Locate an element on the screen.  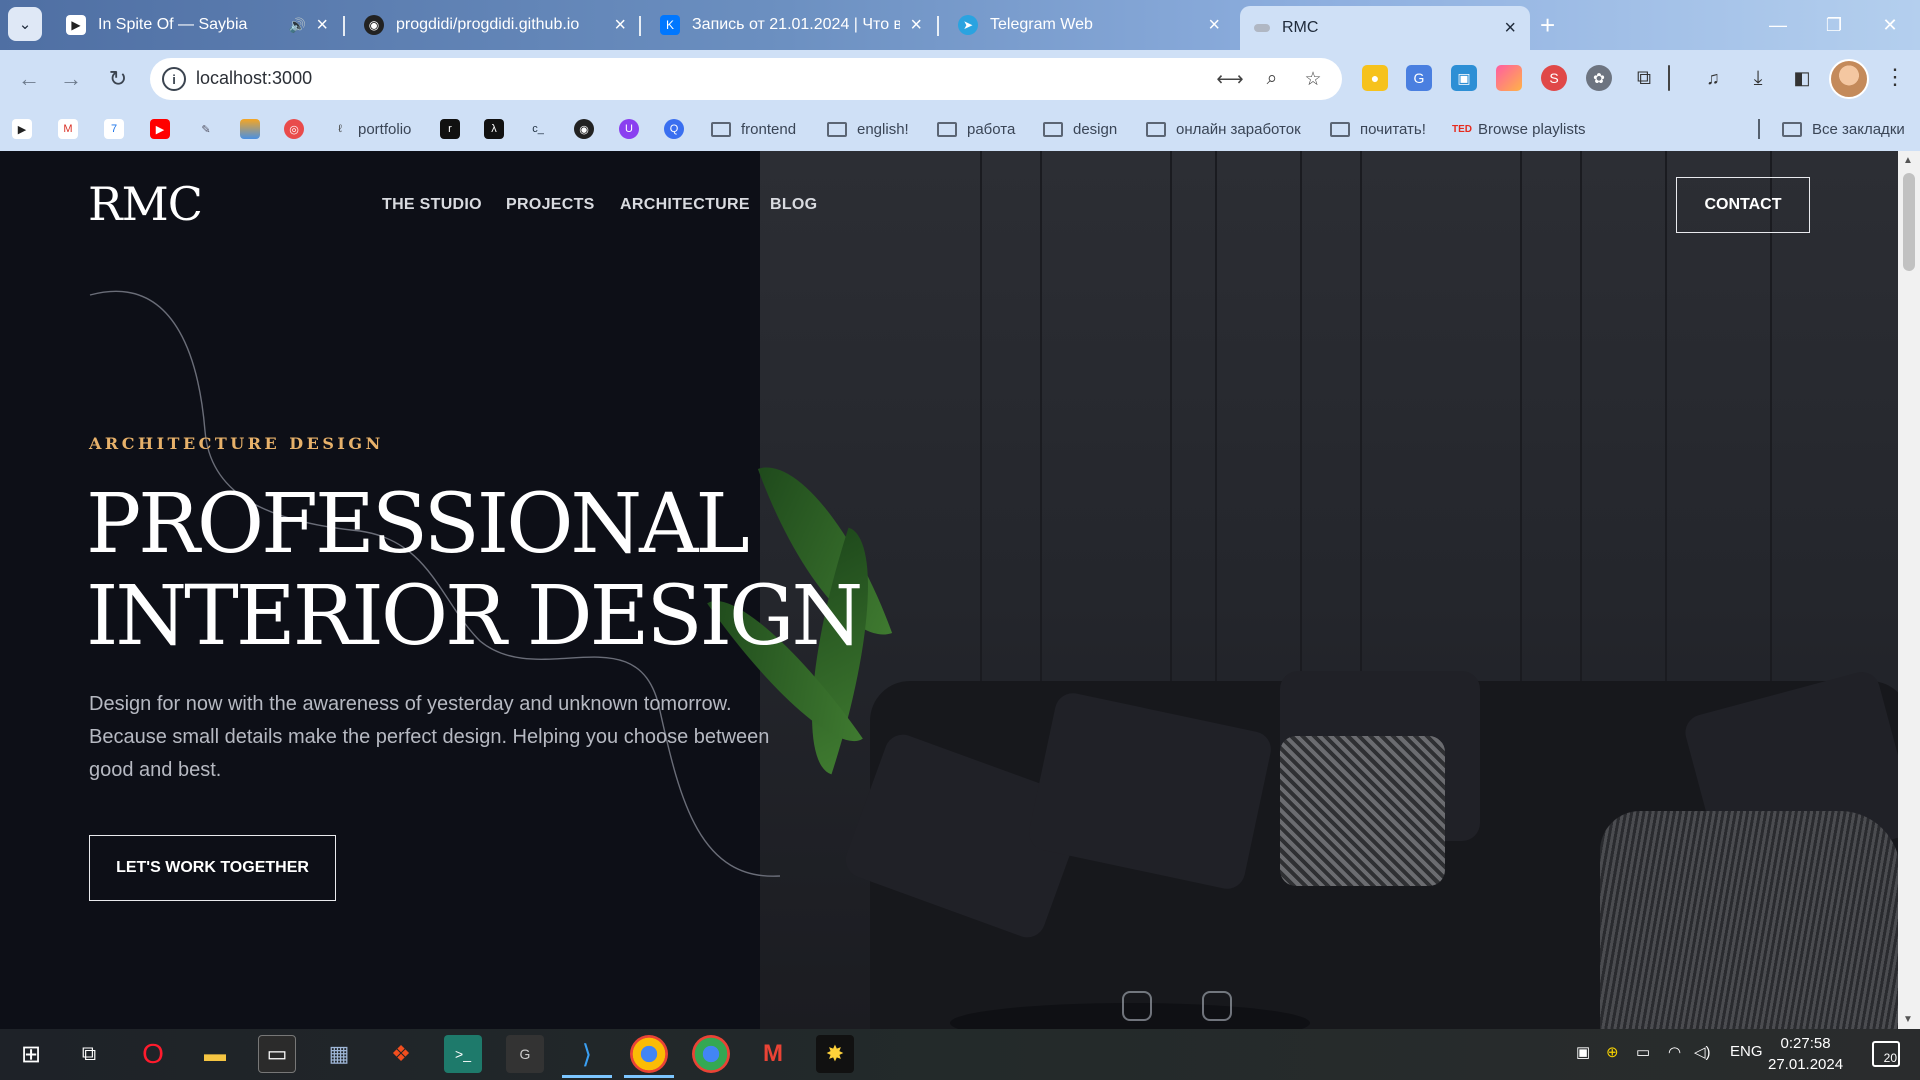
g-app-icon: G is located at coordinates (525, 1054).